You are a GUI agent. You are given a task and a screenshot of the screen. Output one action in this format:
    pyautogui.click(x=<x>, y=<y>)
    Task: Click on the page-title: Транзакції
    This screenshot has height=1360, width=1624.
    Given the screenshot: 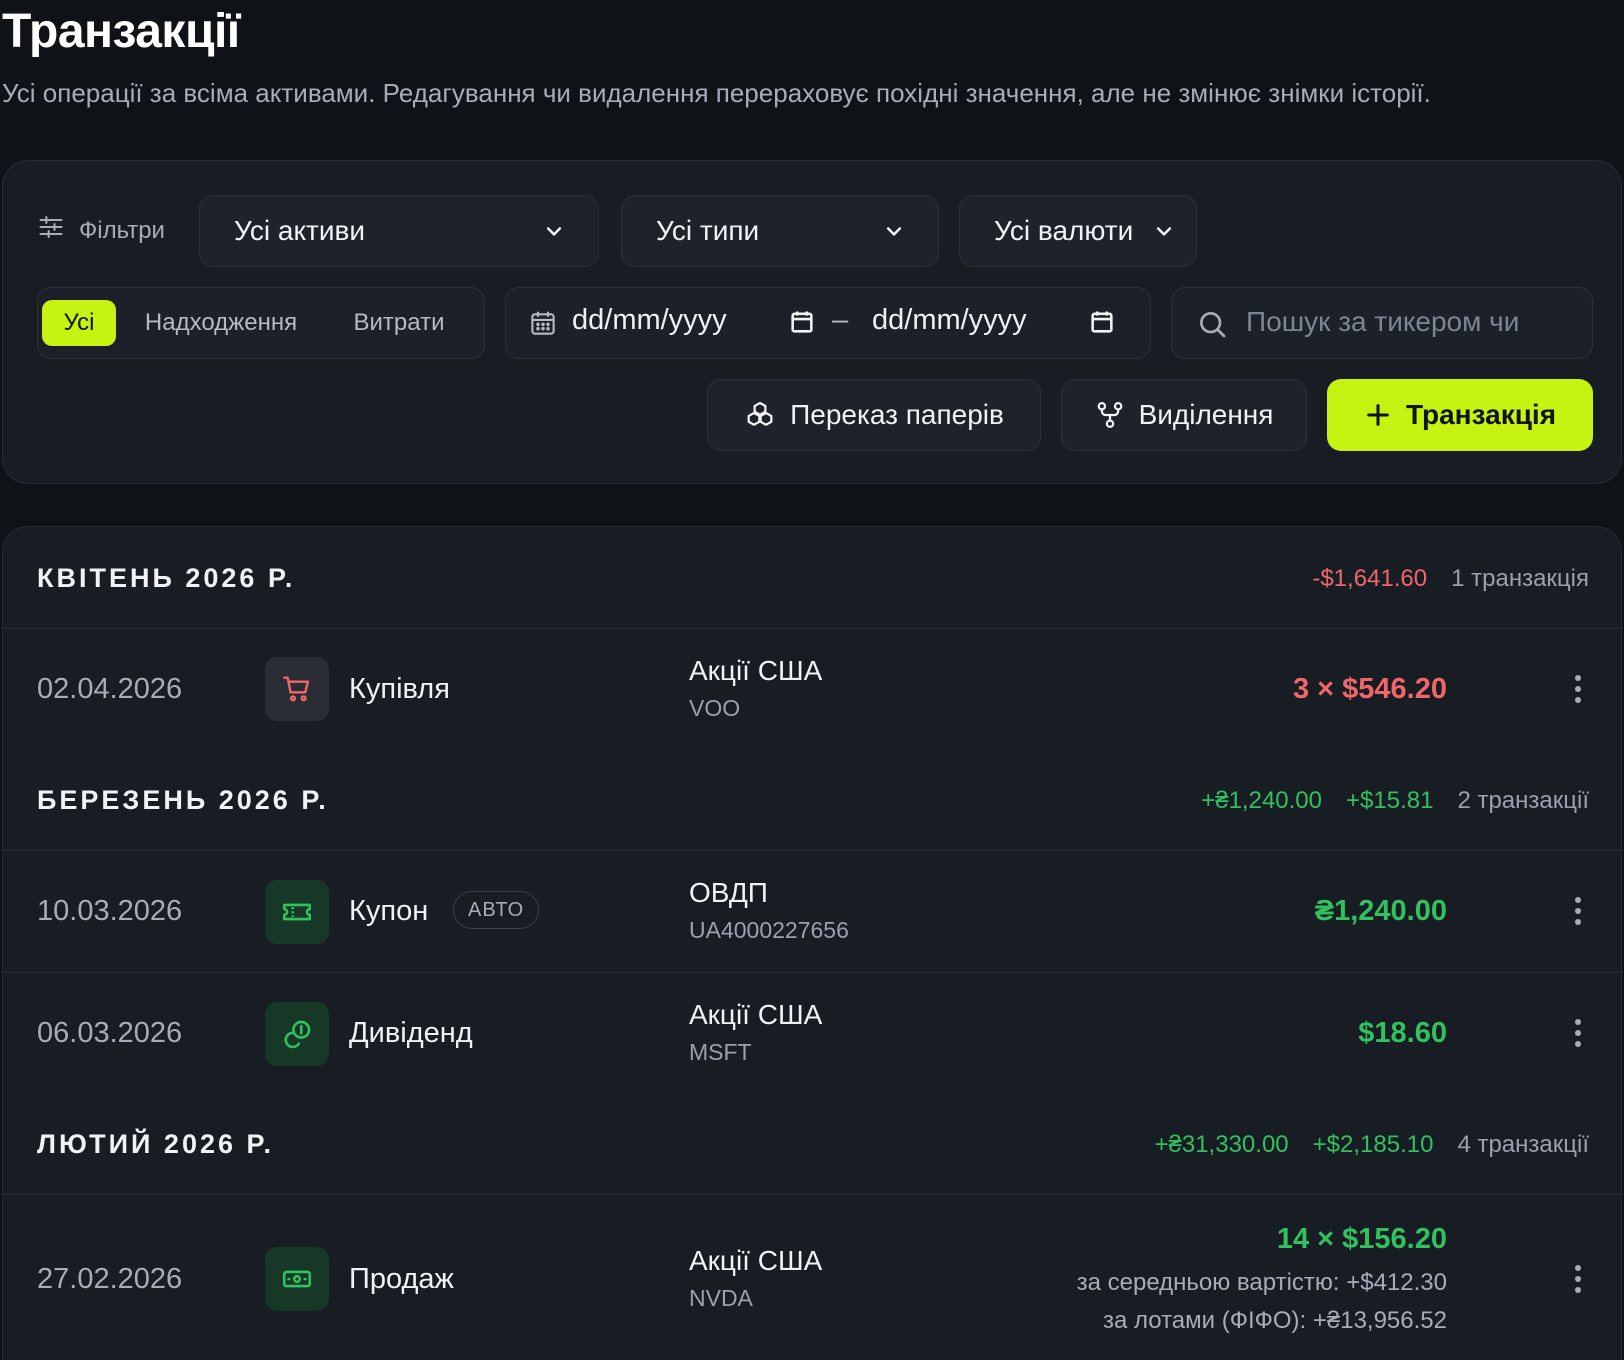 What is the action you would take?
    pyautogui.click(x=121, y=31)
    